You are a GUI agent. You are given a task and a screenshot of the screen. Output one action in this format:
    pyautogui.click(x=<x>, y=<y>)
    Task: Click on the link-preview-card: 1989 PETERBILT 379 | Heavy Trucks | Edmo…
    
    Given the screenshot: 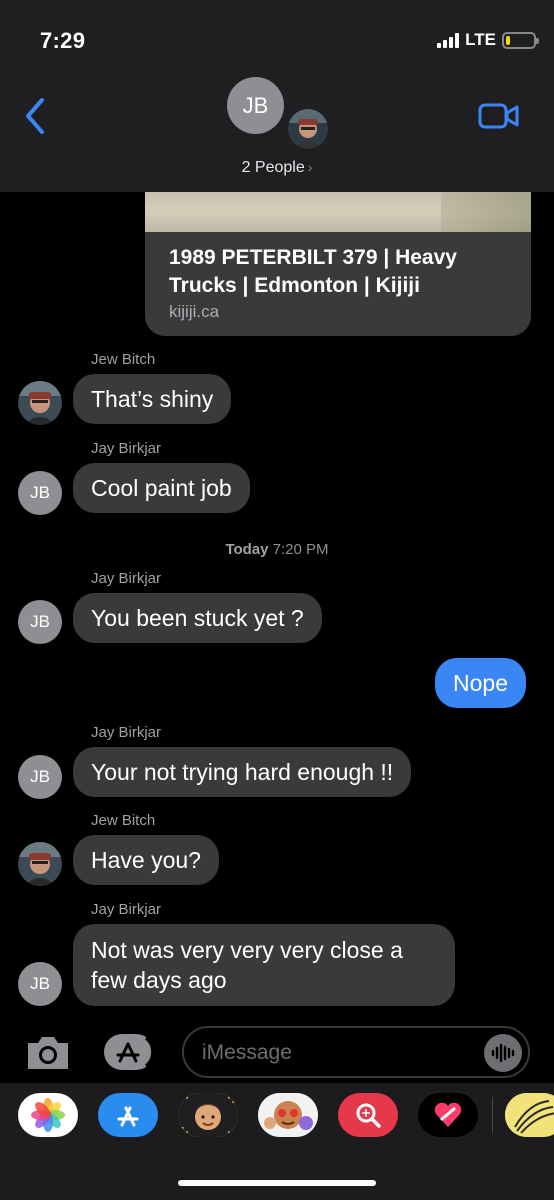 What is the action you would take?
    pyautogui.click(x=338, y=264)
    